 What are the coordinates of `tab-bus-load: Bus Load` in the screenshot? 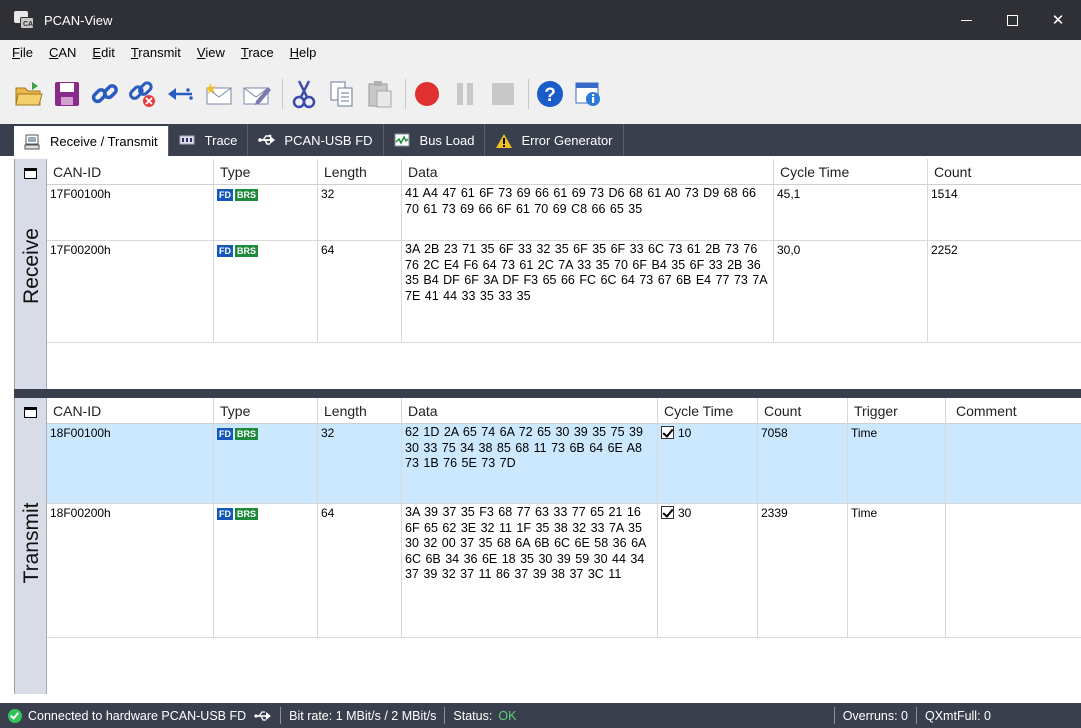 It's located at (435, 140).